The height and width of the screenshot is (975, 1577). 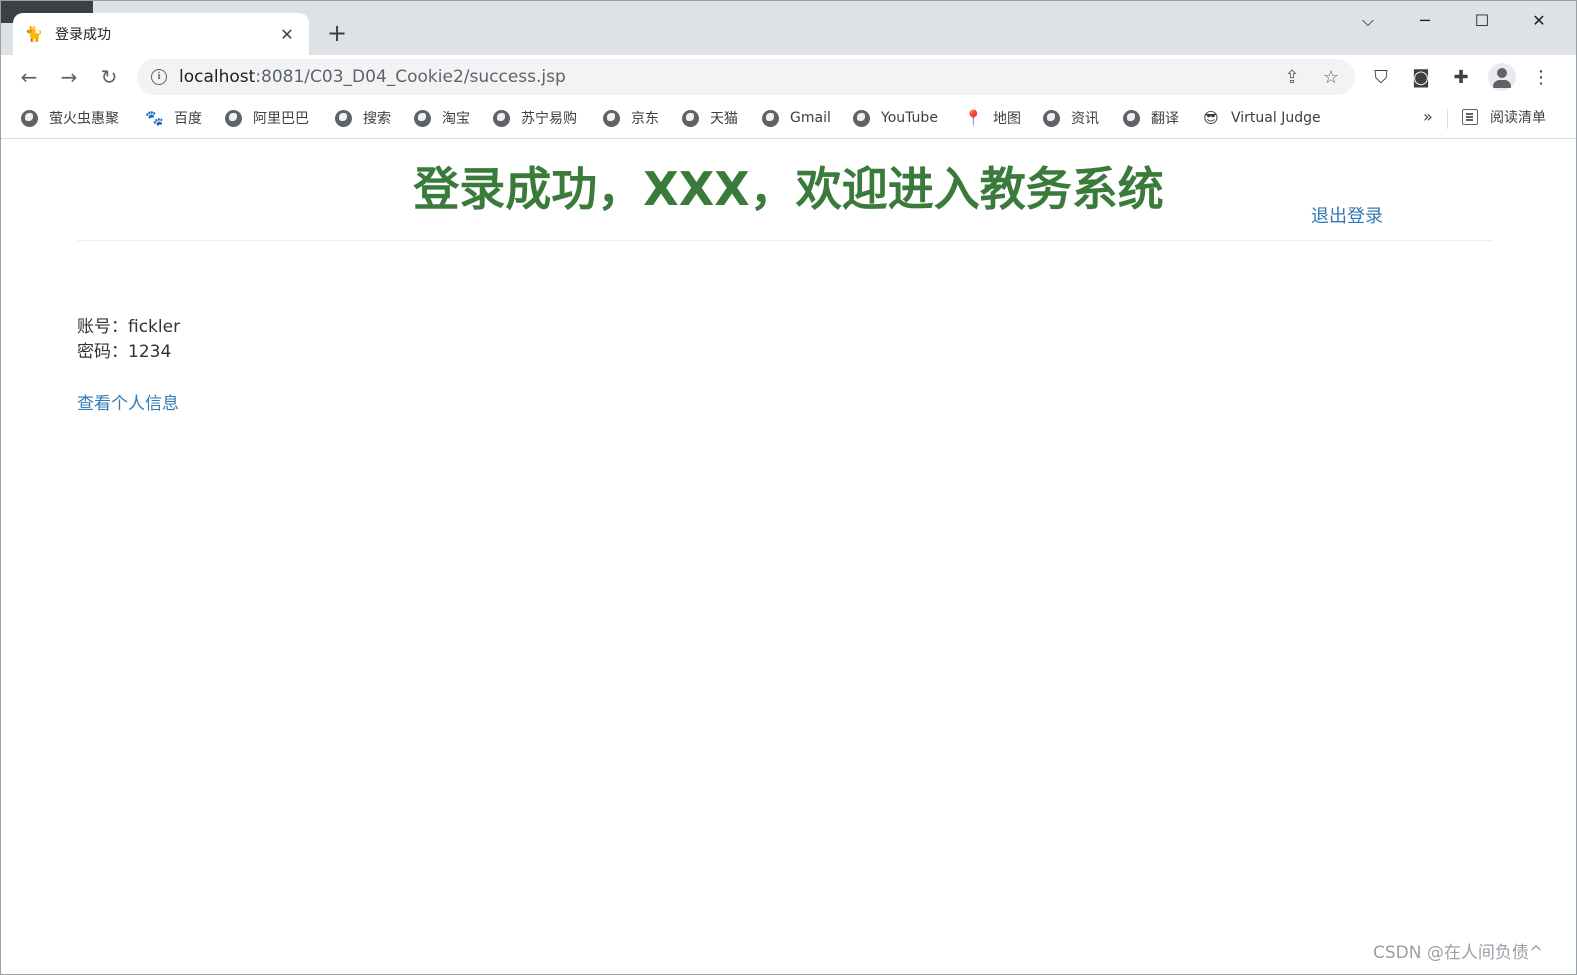 I want to click on bookmark-item: 🐾 百度, so click(x=173, y=118).